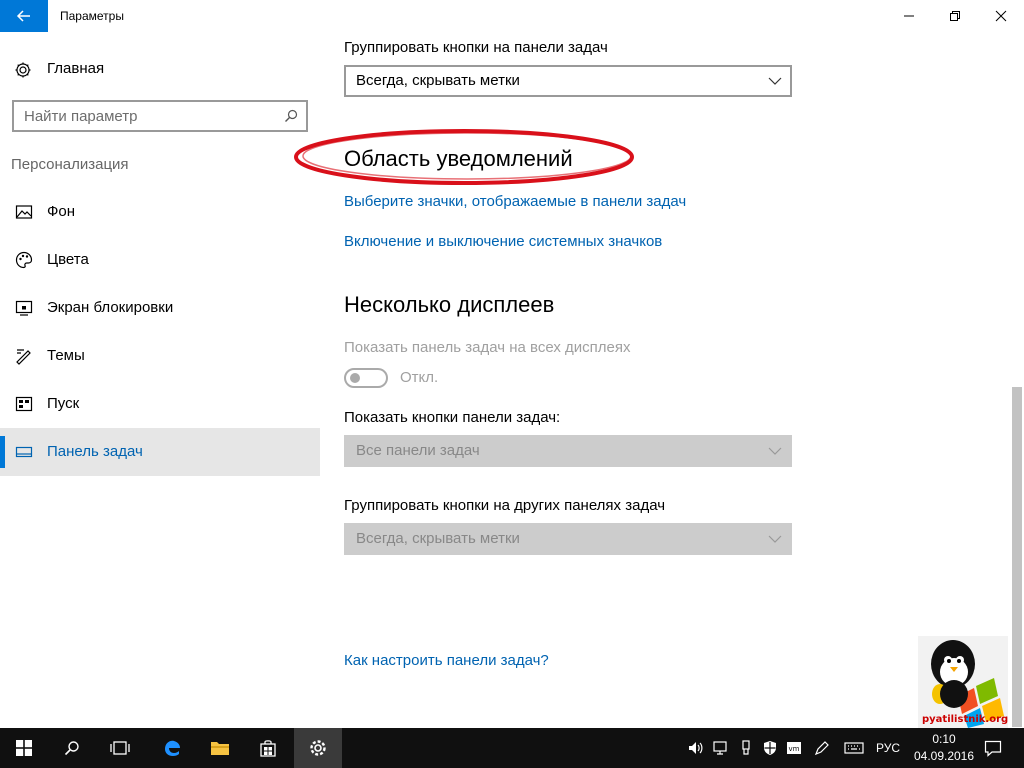 This screenshot has height=768, width=1024. I want to click on edge-browser-icon, so click(172, 748).